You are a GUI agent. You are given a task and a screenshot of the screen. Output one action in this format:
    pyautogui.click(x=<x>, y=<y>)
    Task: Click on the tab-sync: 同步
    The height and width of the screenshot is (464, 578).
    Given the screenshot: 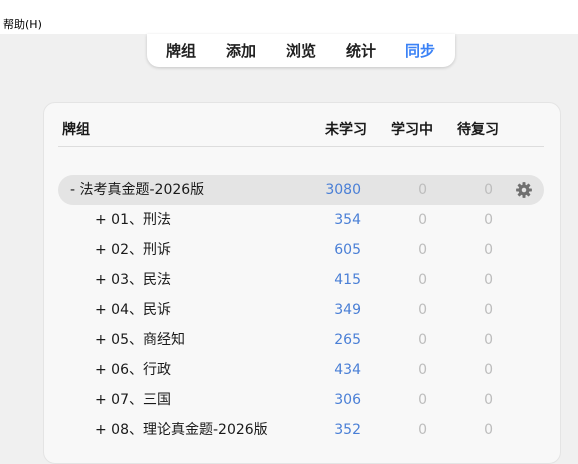 What is the action you would take?
    pyautogui.click(x=420, y=51)
    